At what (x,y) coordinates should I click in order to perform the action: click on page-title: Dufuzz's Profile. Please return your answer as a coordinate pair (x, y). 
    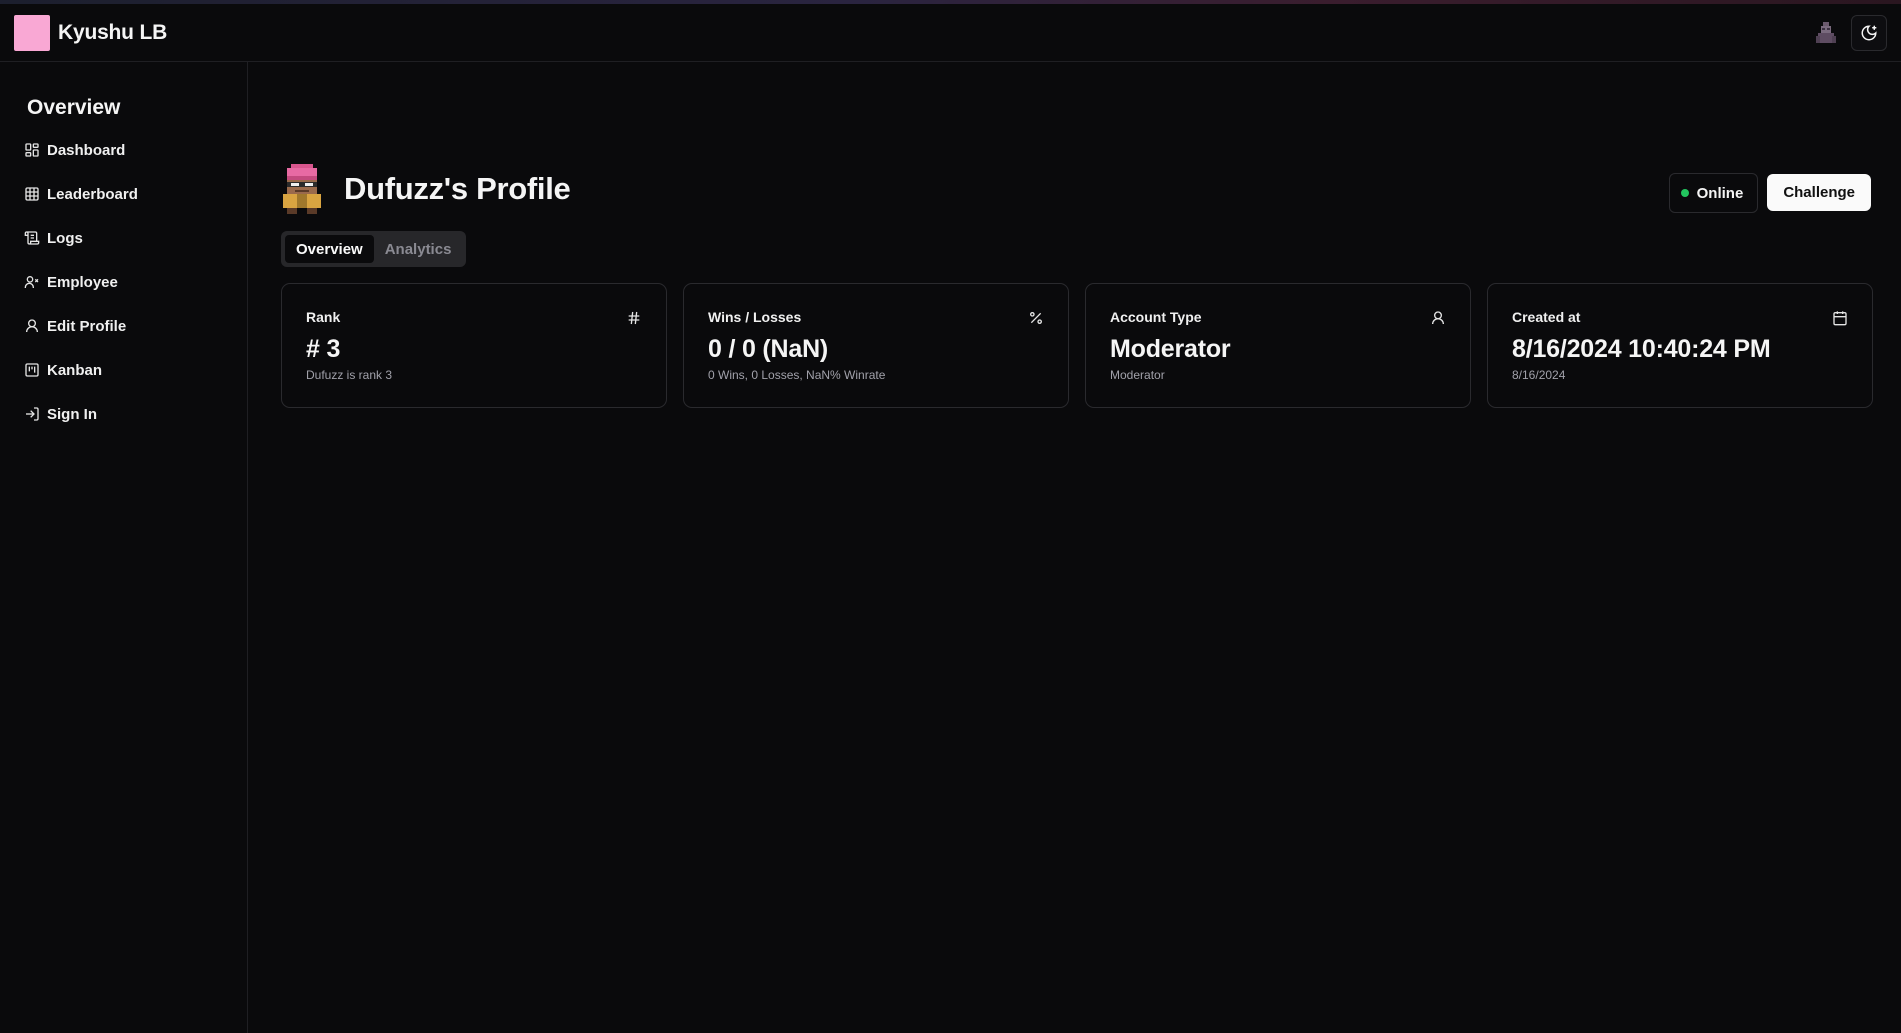
    Looking at the image, I should click on (457, 188).